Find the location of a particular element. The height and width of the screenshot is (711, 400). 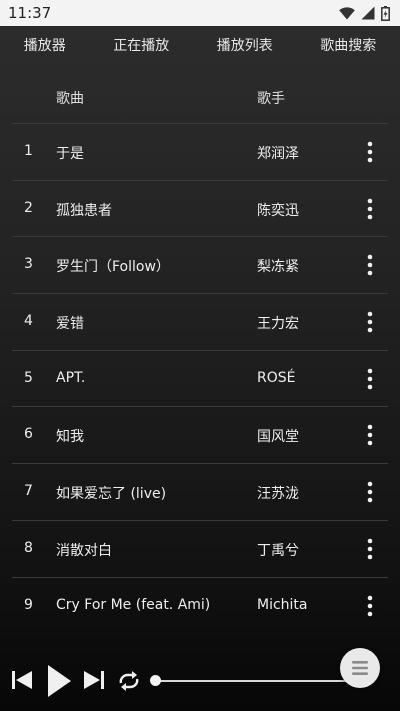

menu-button is located at coordinates (360, 668).